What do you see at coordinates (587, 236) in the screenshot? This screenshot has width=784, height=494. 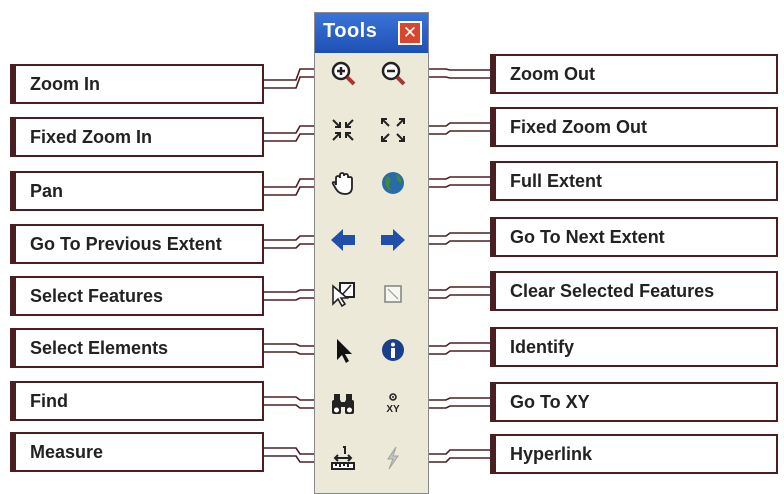 I see `label-go-to-next-extent-text: Go To Next Extent` at bounding box center [587, 236].